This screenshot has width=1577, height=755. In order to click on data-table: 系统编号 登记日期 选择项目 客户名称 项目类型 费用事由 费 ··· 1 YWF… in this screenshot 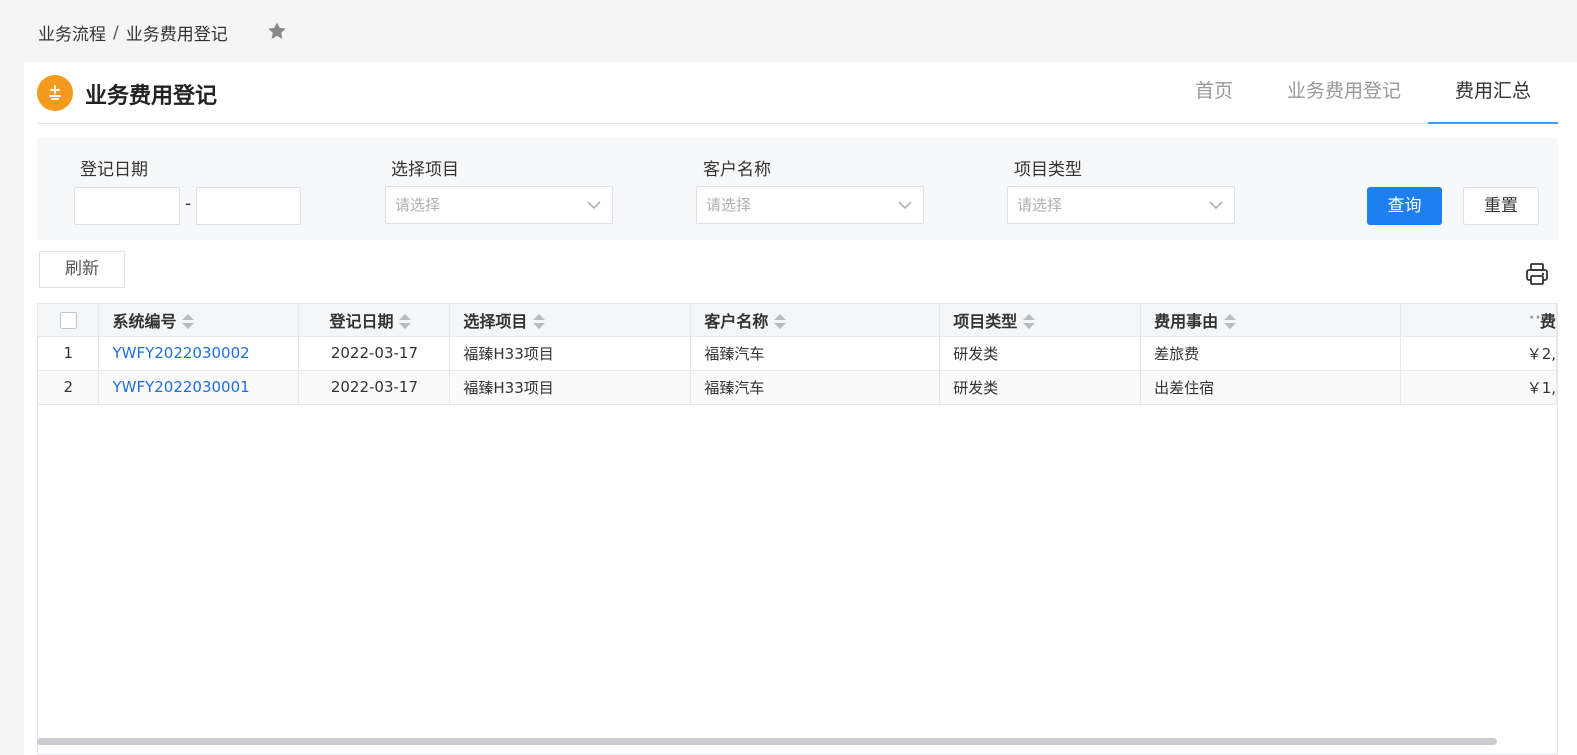, I will do `click(797, 354)`.